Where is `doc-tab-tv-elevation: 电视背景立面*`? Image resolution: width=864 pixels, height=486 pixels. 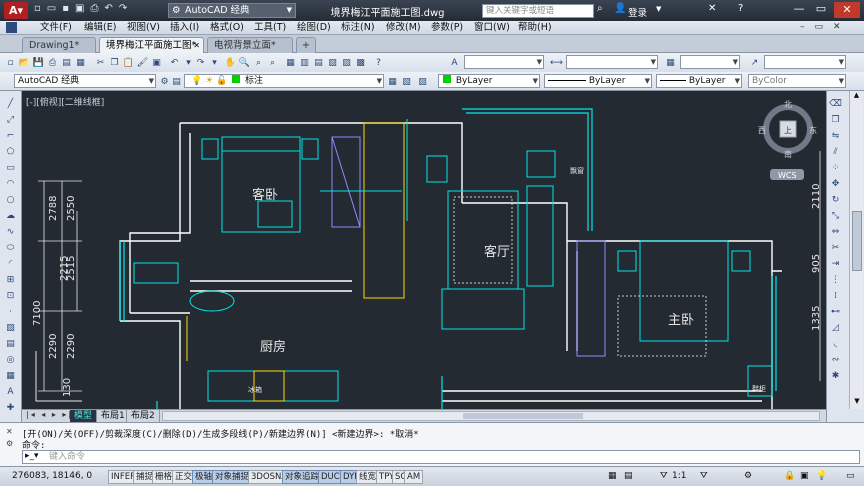 doc-tab-tv-elevation: 电视背景立面* is located at coordinates (250, 45).